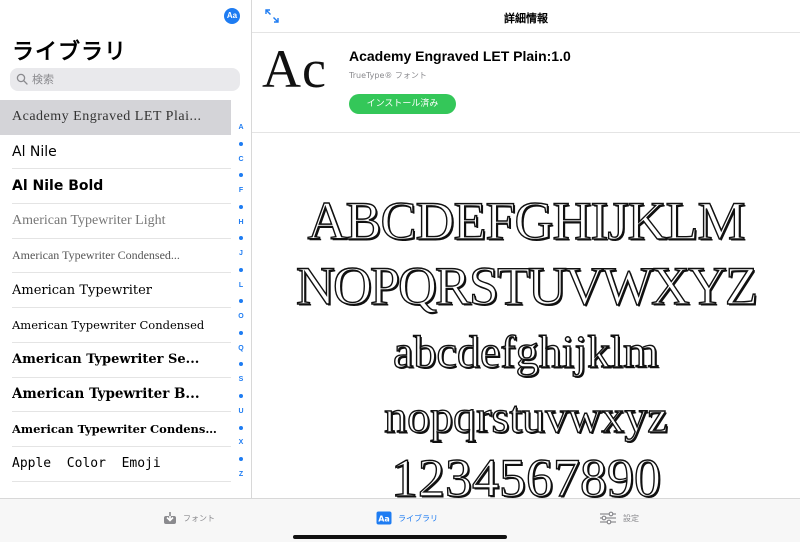  I want to click on sliders-icon, so click(608, 518).